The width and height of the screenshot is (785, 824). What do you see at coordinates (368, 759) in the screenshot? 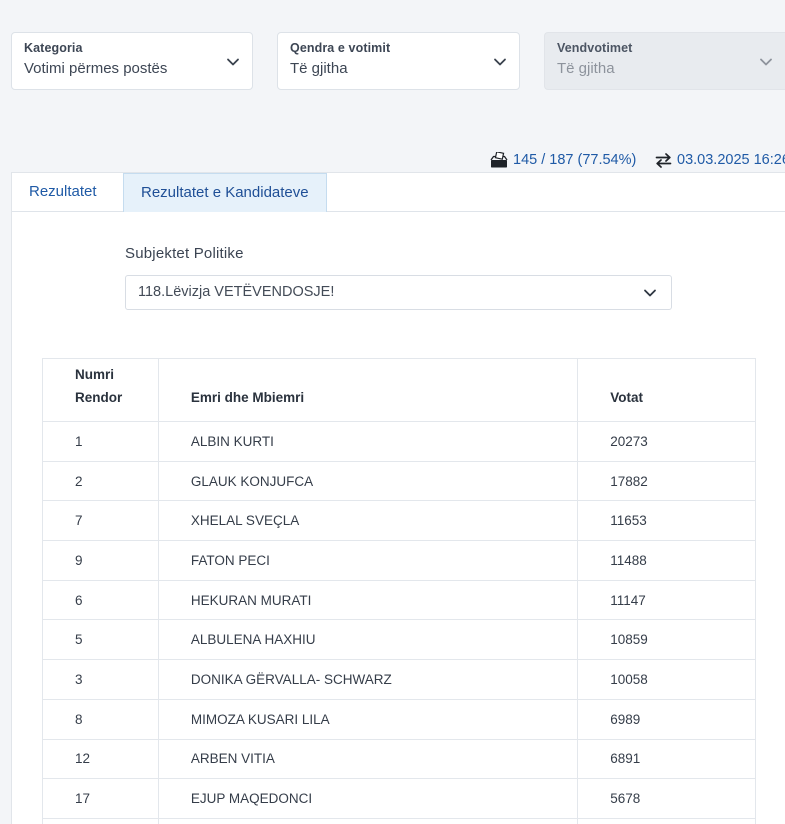
I see `cell-name: ARBEN VITIA` at bounding box center [368, 759].